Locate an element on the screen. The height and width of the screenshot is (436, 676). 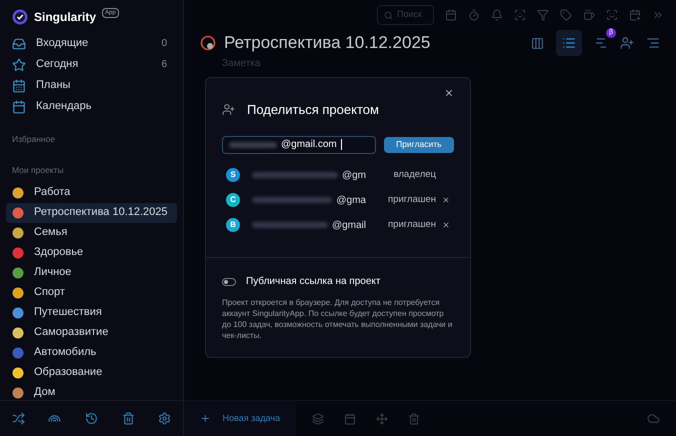
shuffle-icon is located at coordinates (18, 418).